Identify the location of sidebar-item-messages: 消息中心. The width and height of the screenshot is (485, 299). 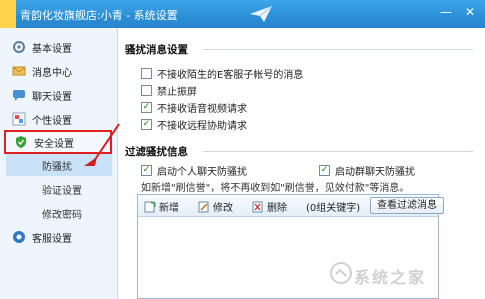
(58, 71).